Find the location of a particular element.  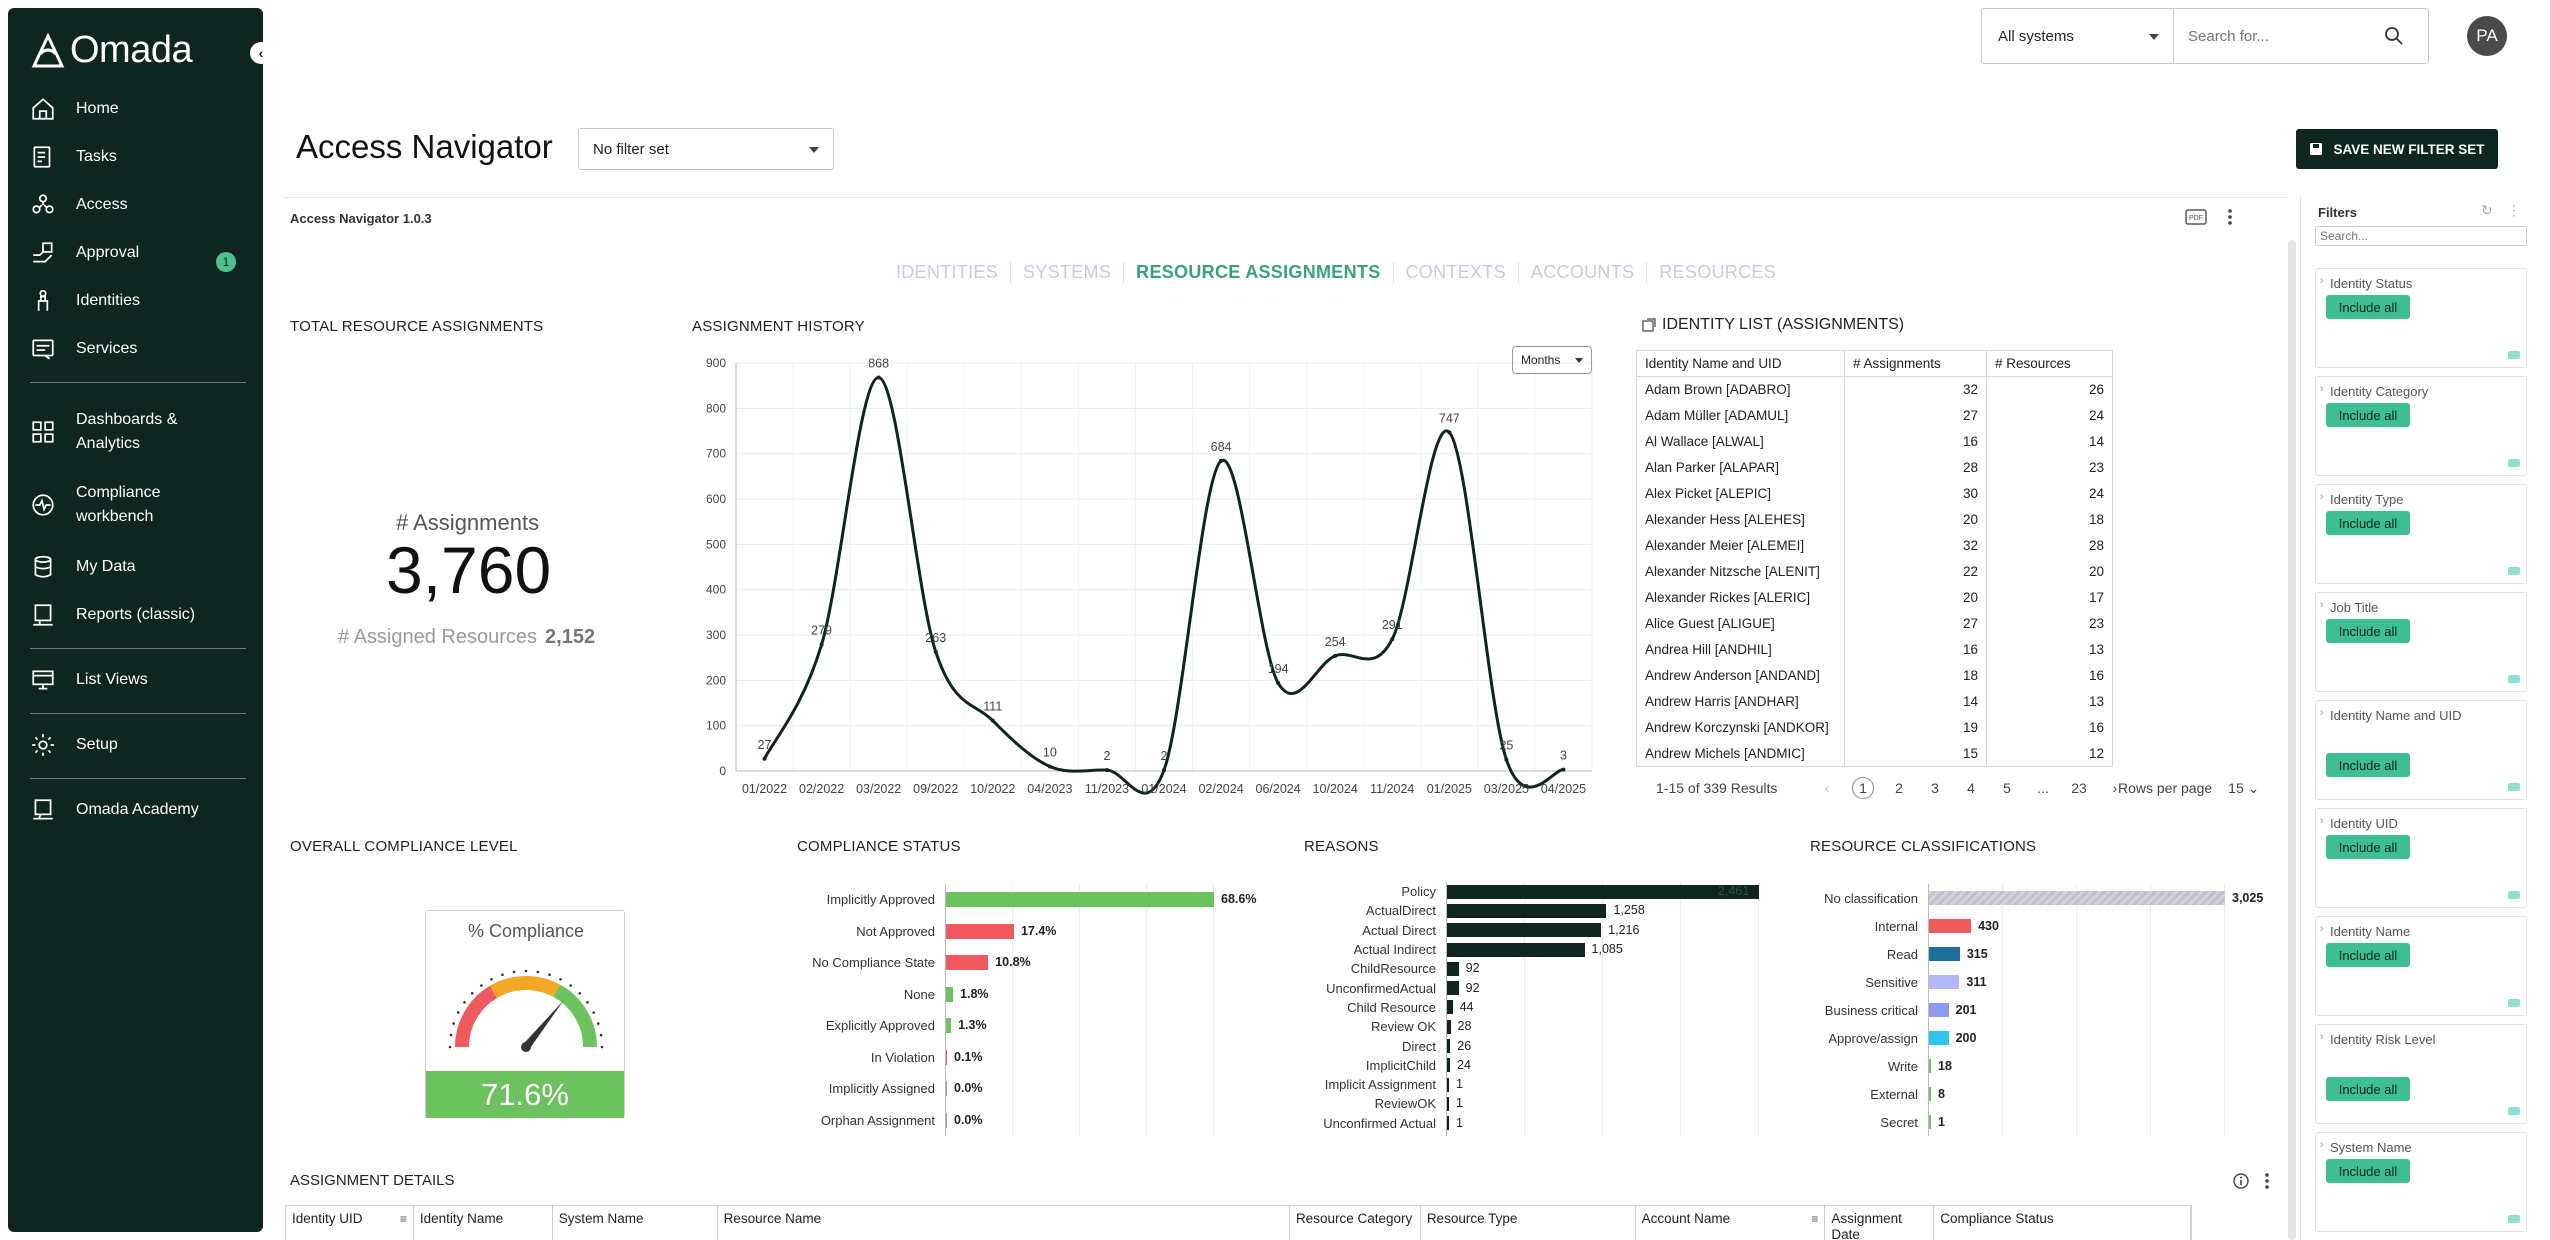

bar-row: ActualDirect 1,258 is located at coordinates (1531, 910).